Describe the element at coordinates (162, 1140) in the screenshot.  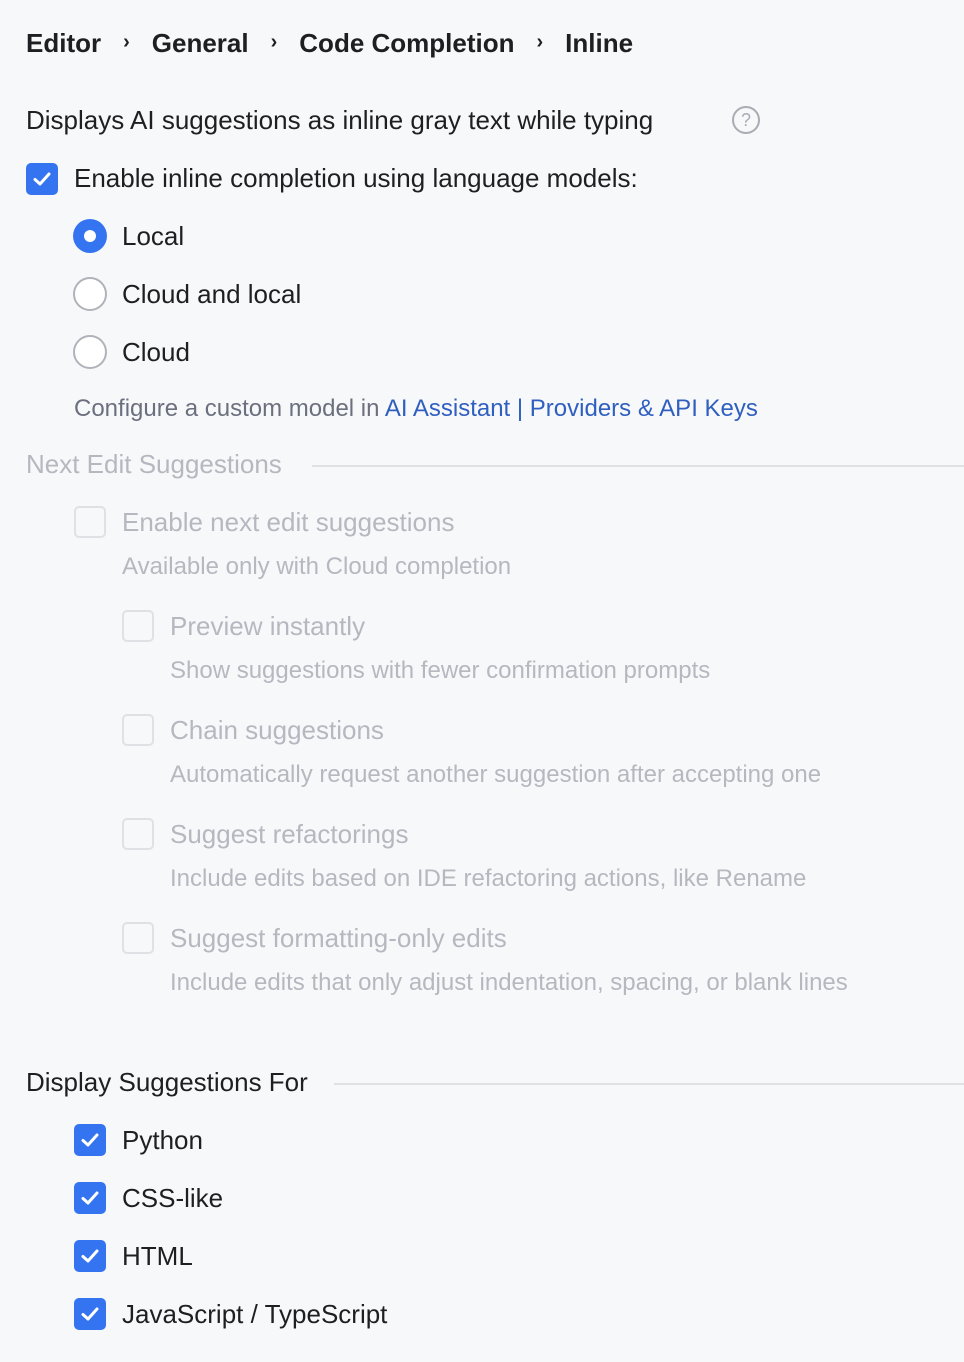
I see `language-python-label: Python` at that location.